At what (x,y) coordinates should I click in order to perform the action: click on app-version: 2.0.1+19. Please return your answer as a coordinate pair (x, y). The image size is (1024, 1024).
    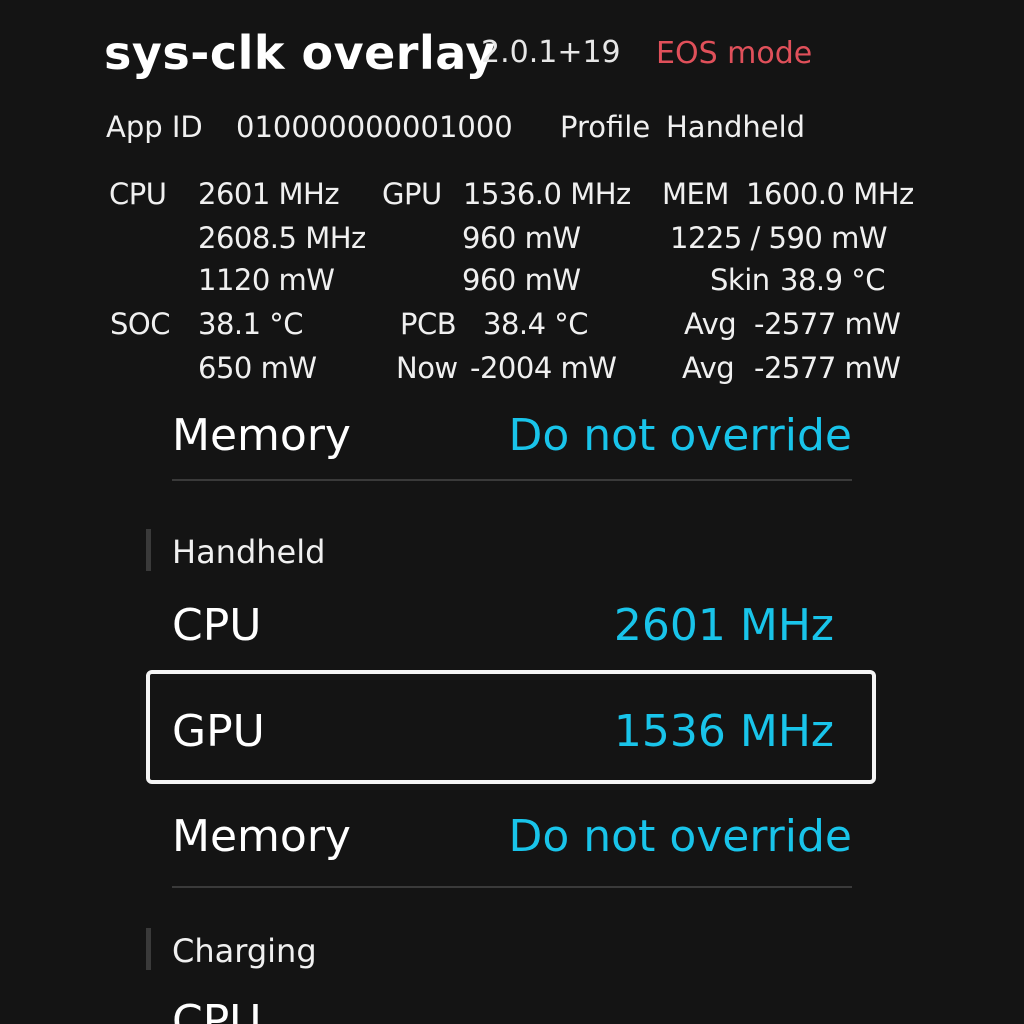
    Looking at the image, I should click on (551, 52).